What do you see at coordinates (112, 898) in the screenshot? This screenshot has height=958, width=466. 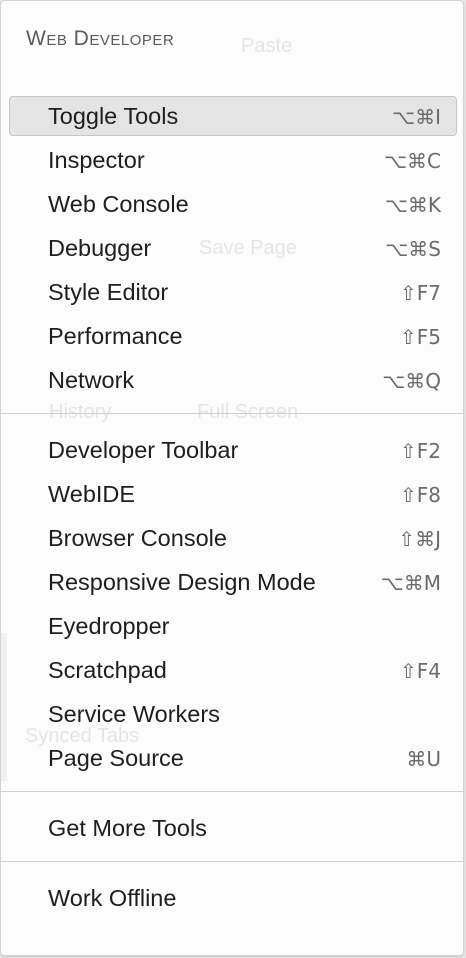 I see `menu-item-label: Work Offline` at bounding box center [112, 898].